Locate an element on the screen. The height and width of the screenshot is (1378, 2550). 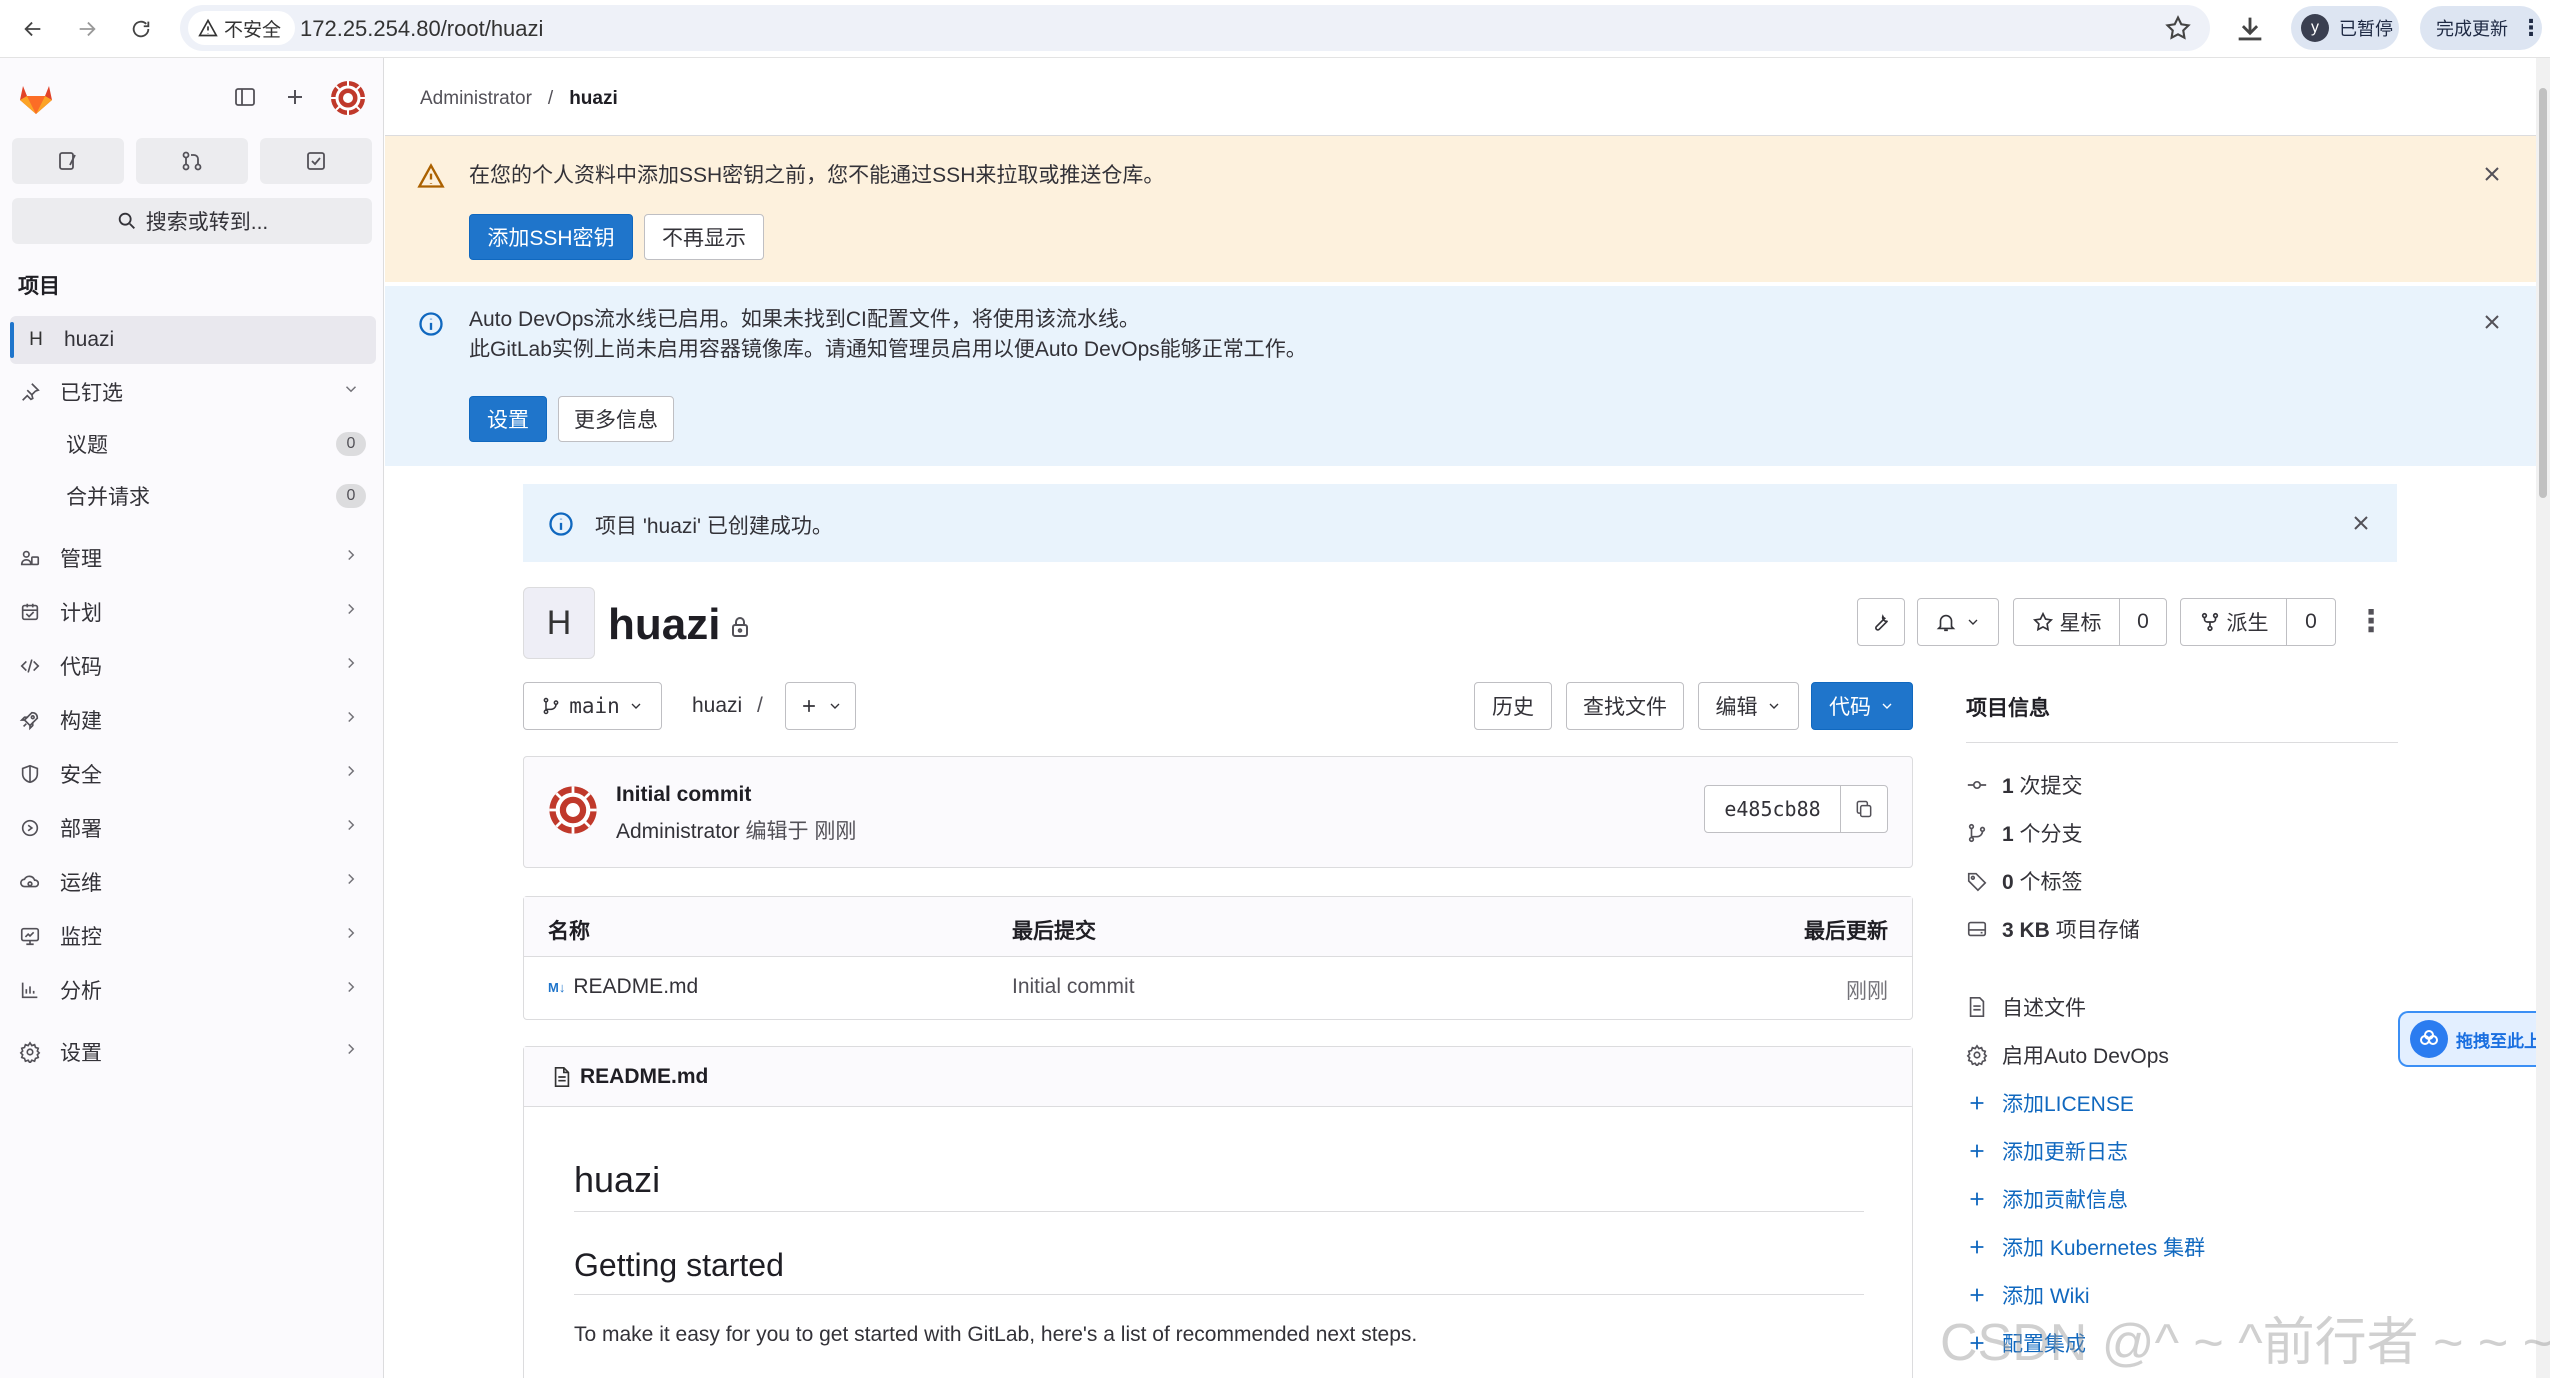
sidebar-toggle-icon is located at coordinates (245, 97).